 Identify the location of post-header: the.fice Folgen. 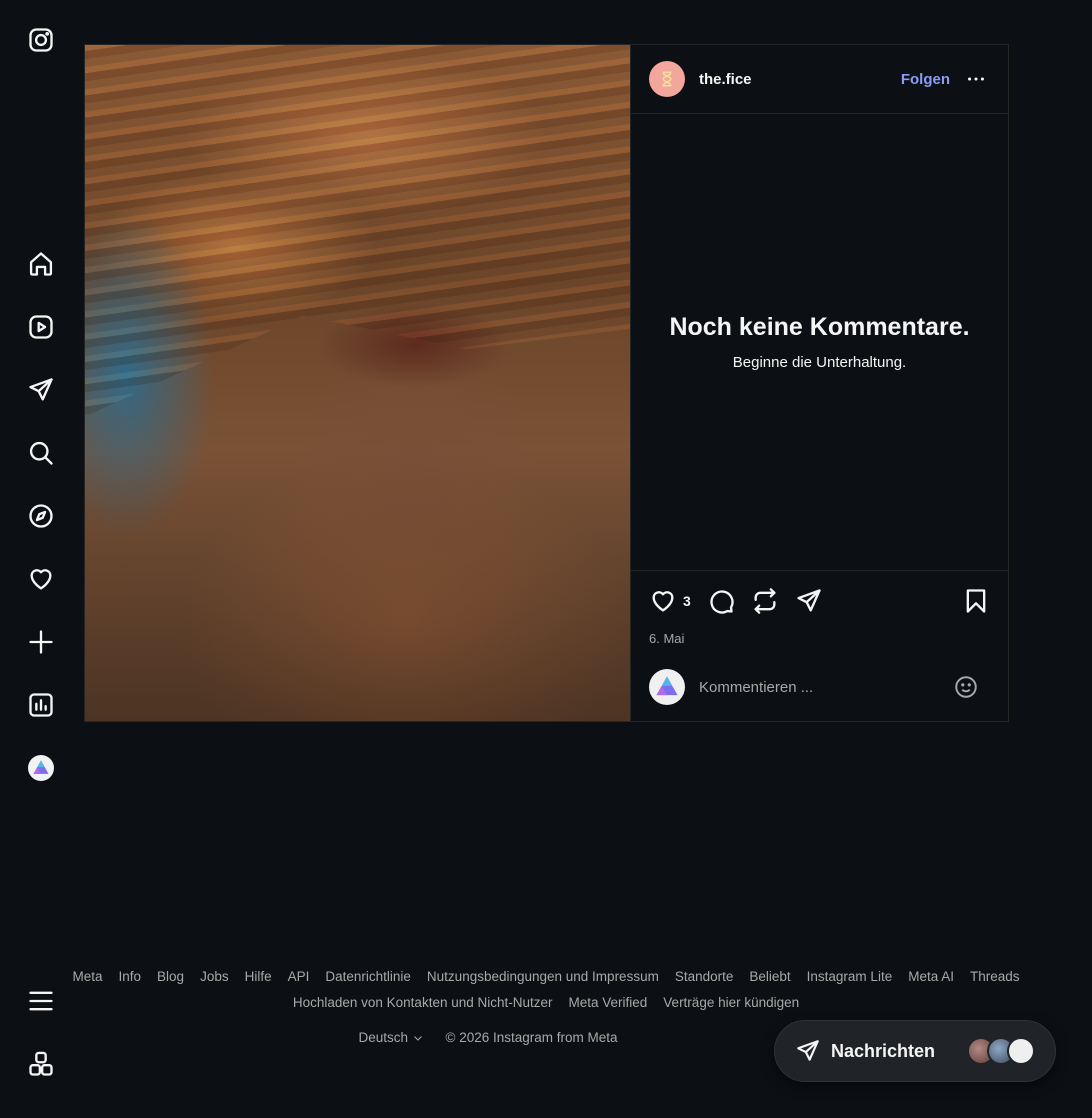
(819, 79).